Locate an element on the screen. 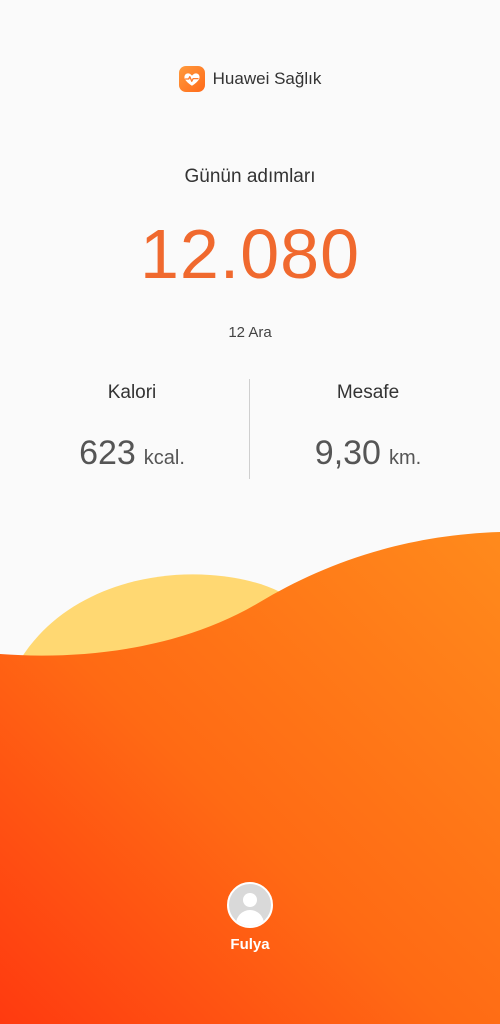  calories-value-row: 623 kcal. is located at coordinates (132, 453).